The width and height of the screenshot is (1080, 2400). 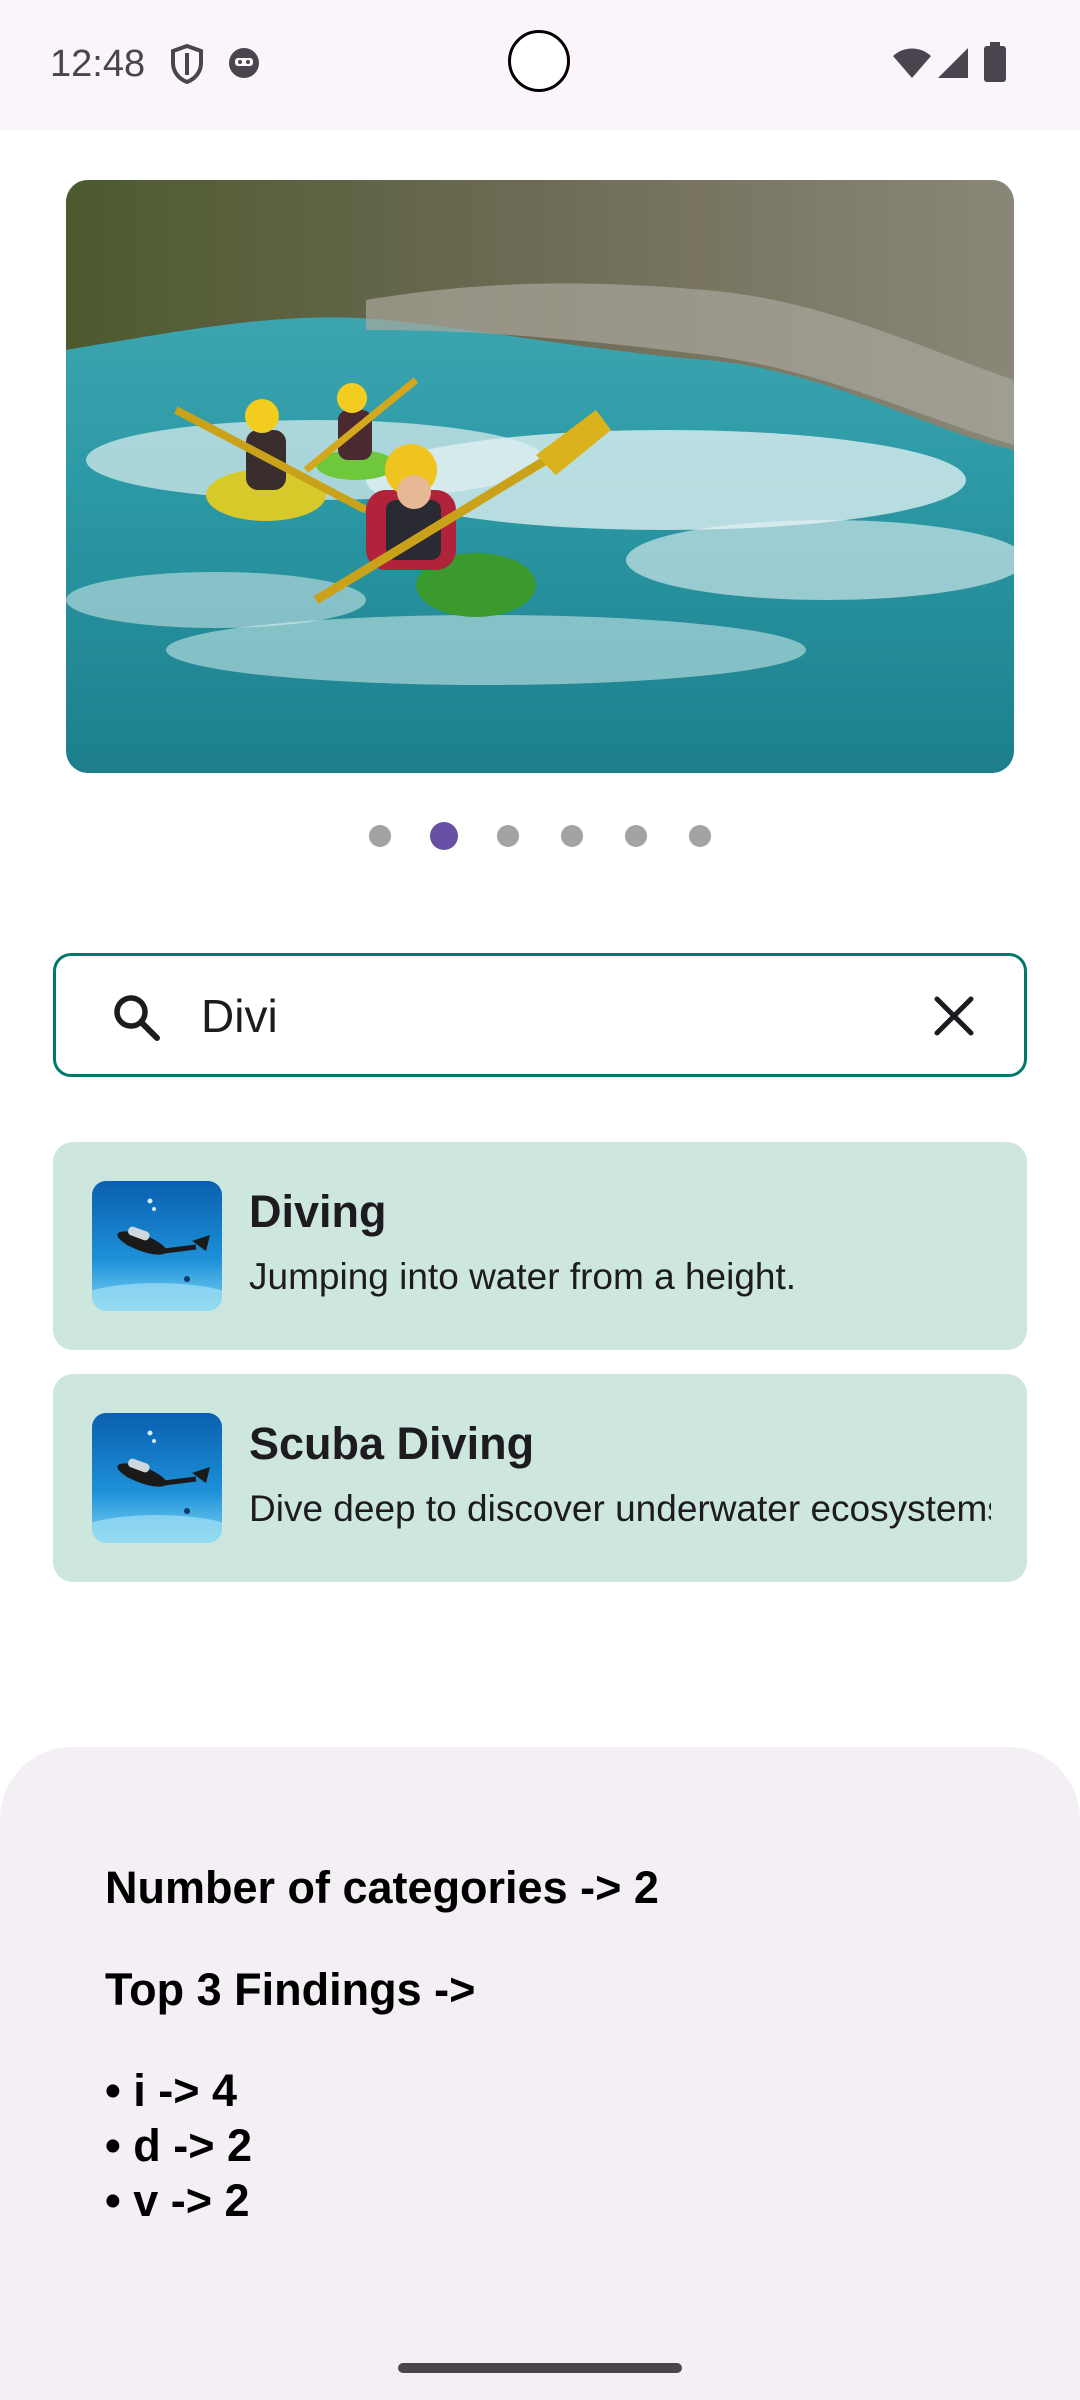 What do you see at coordinates (540, 836) in the screenshot?
I see `carousel-page-indicator` at bounding box center [540, 836].